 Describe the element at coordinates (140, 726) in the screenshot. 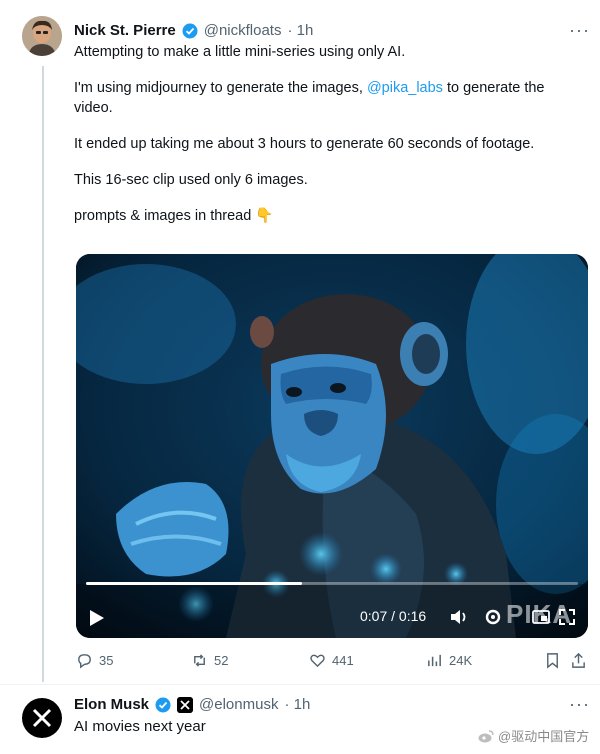

I see `reply-body: AI movies next year` at that location.